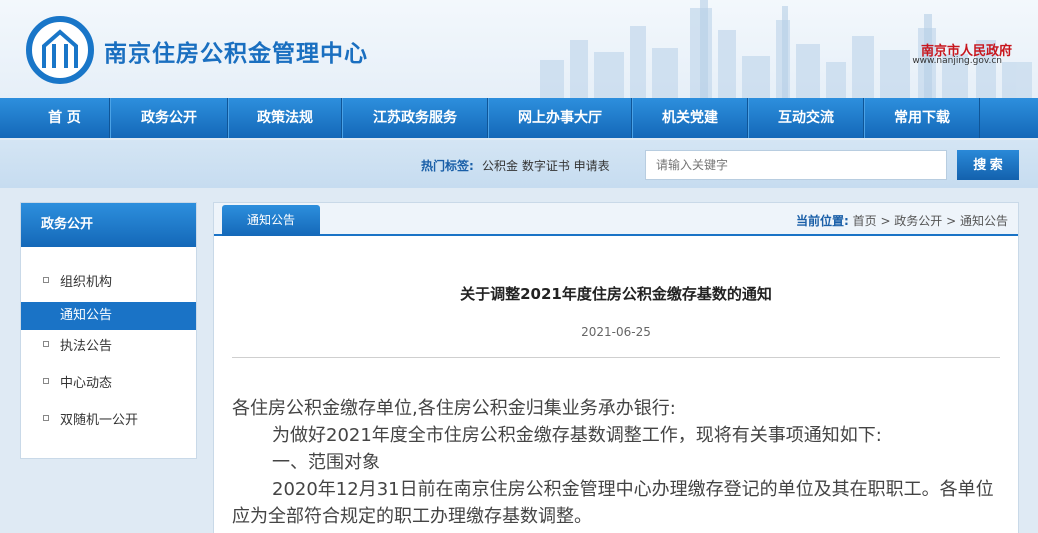 The image size is (1038, 533). Describe the element at coordinates (415, 118) in the screenshot. I see `nav-item-jiangsu-services: 江苏政务服务` at that location.